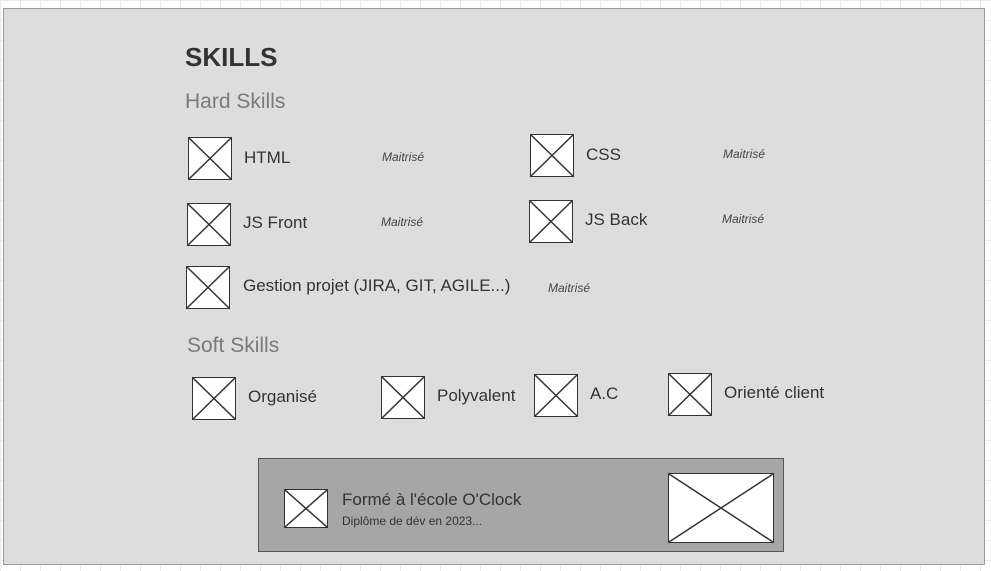 This screenshot has width=991, height=571. What do you see at coordinates (306, 508) in the screenshot?
I see `training-image-placeholder-icon` at bounding box center [306, 508].